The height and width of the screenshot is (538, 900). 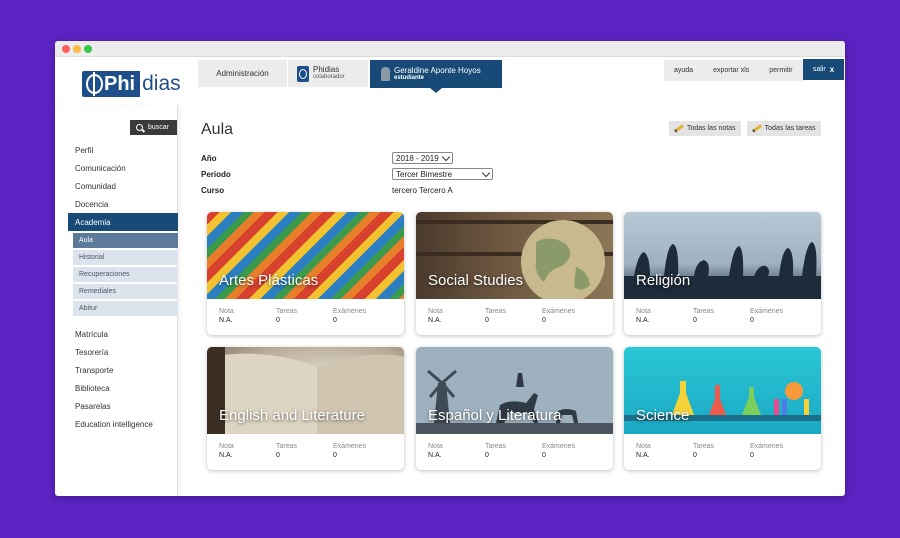 What do you see at coordinates (520, 380) in the screenshot?
I see `rider-silhouette` at bounding box center [520, 380].